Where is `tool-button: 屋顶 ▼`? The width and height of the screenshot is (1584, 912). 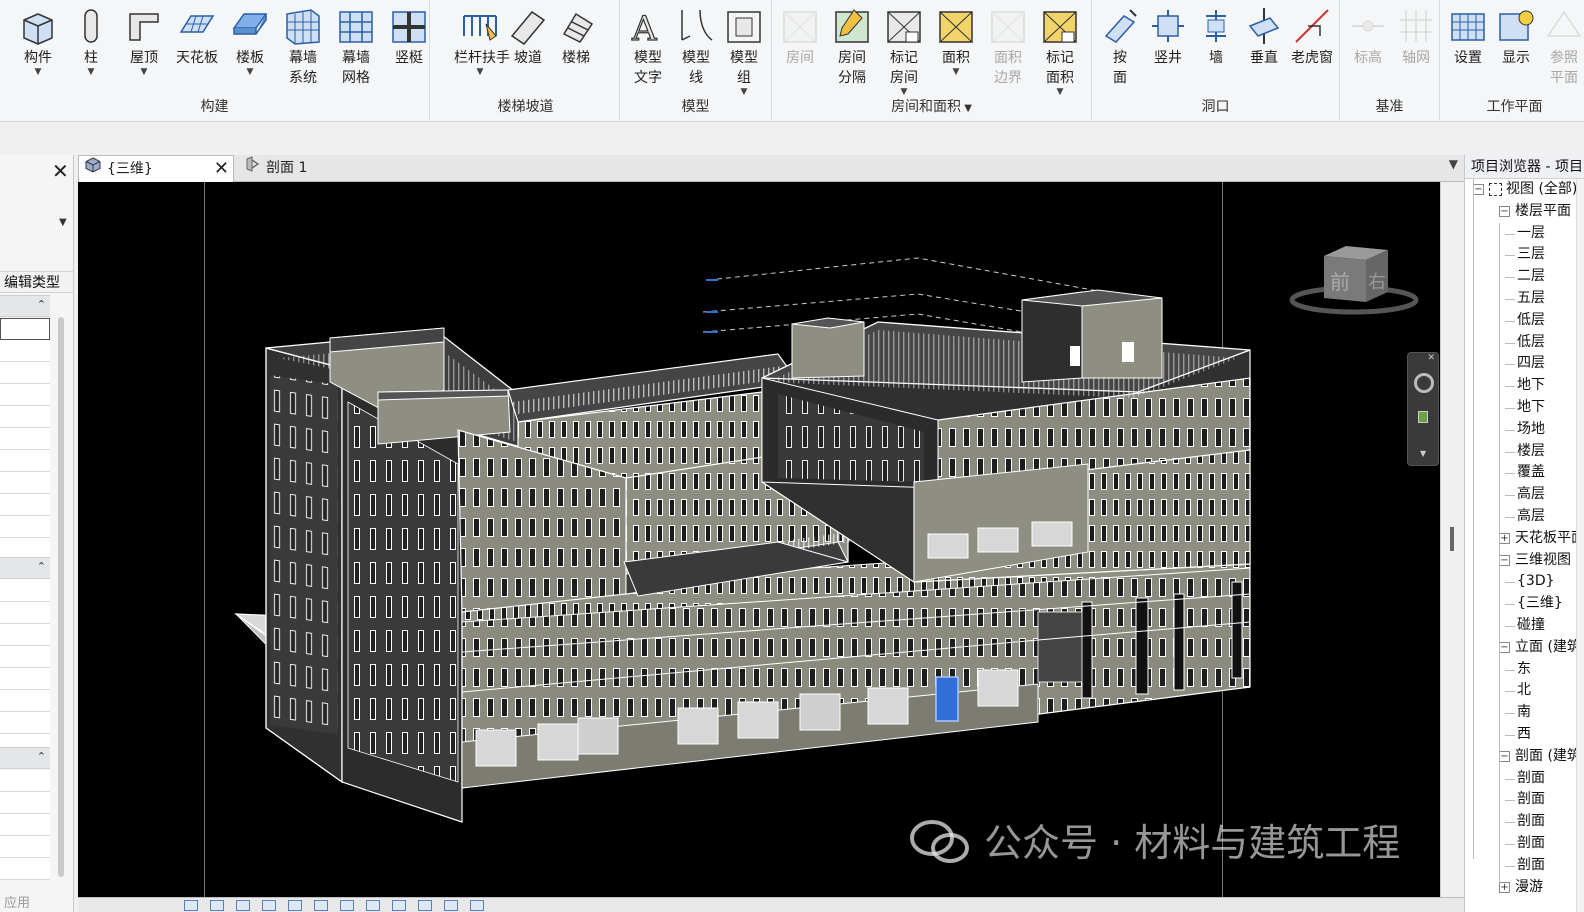
tool-button: 屋顶 ▼ is located at coordinates (144, 41).